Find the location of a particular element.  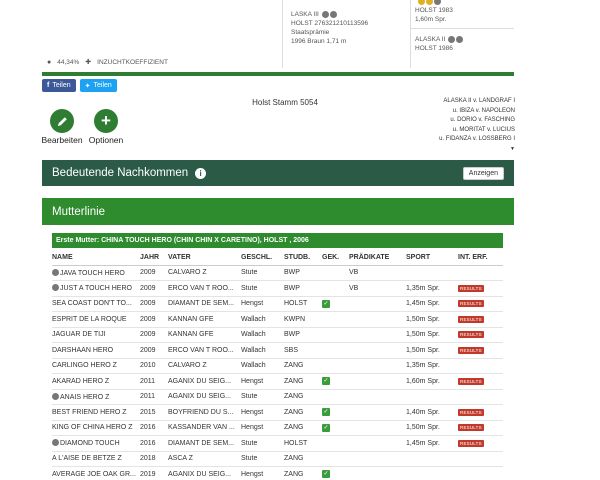

horse-name: DARSHAAN HERO is located at coordinates (82, 350).